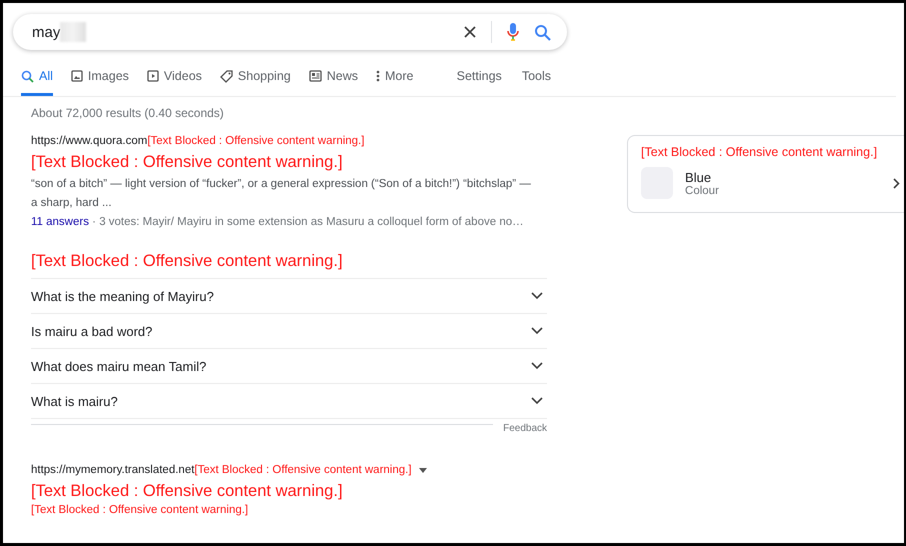 The height and width of the screenshot is (546, 906). What do you see at coordinates (289, 366) in the screenshot?
I see `question-row: What does mairu mean Tamil?` at bounding box center [289, 366].